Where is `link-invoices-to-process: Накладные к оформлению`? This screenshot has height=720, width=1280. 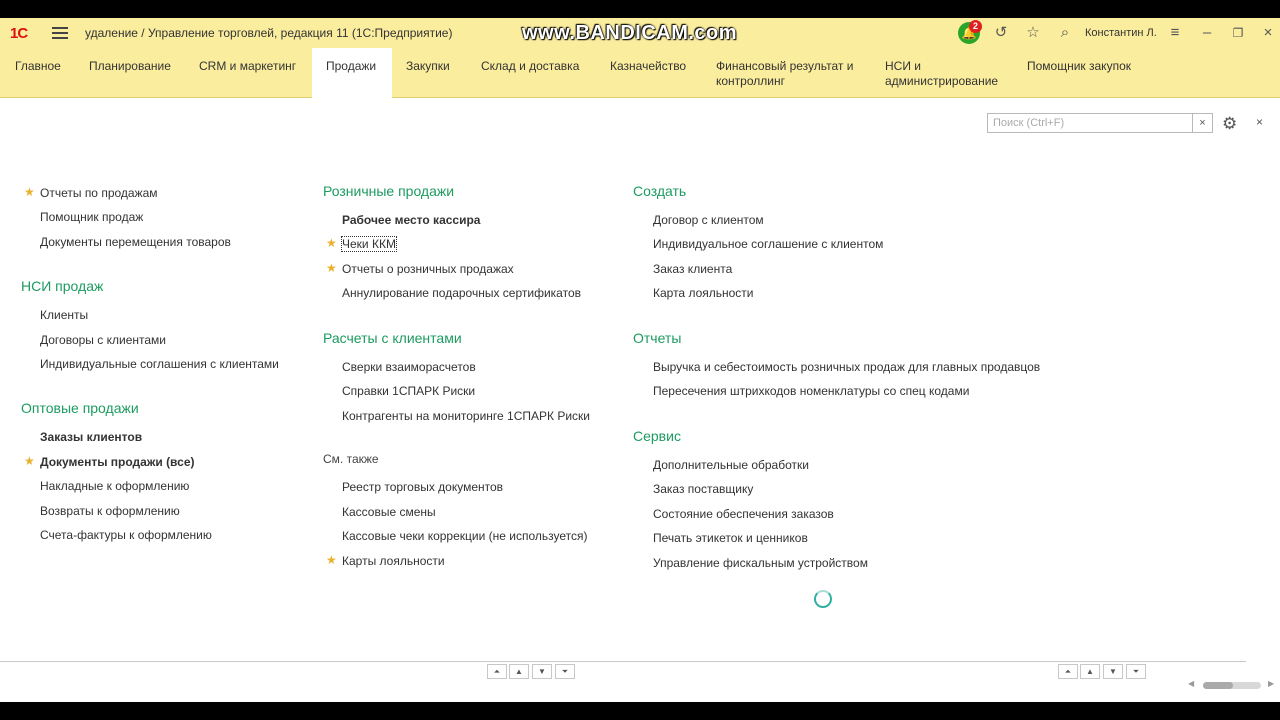
link-invoices-to-process: Накладные к оформлению is located at coordinates (114, 486).